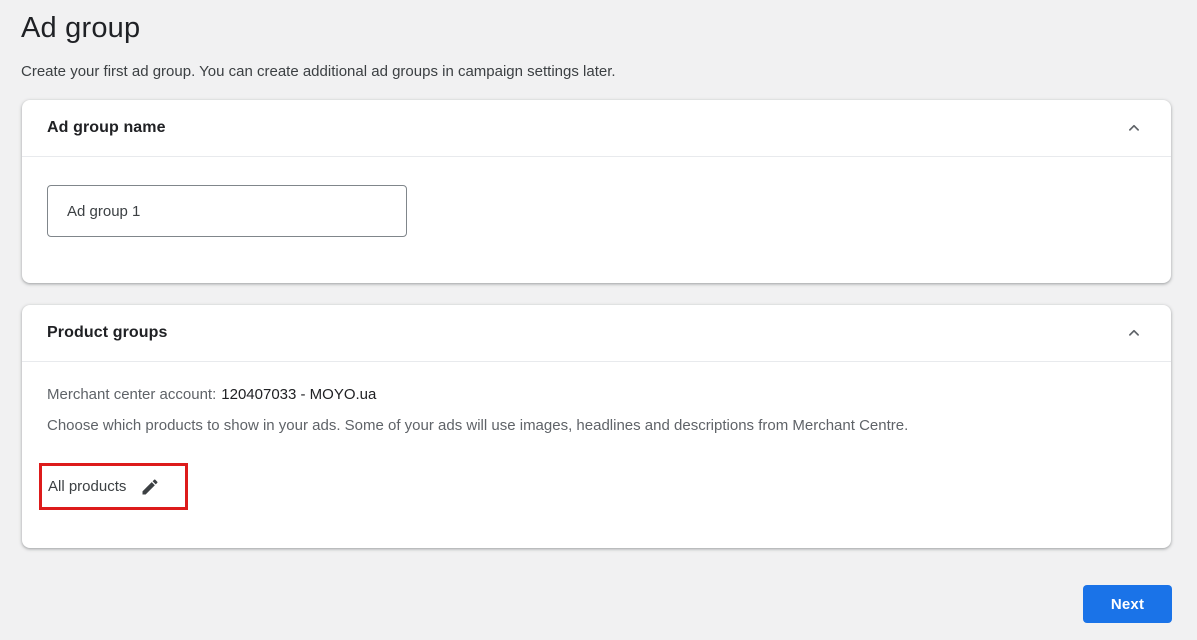  I want to click on pencil-icon, so click(149, 486).